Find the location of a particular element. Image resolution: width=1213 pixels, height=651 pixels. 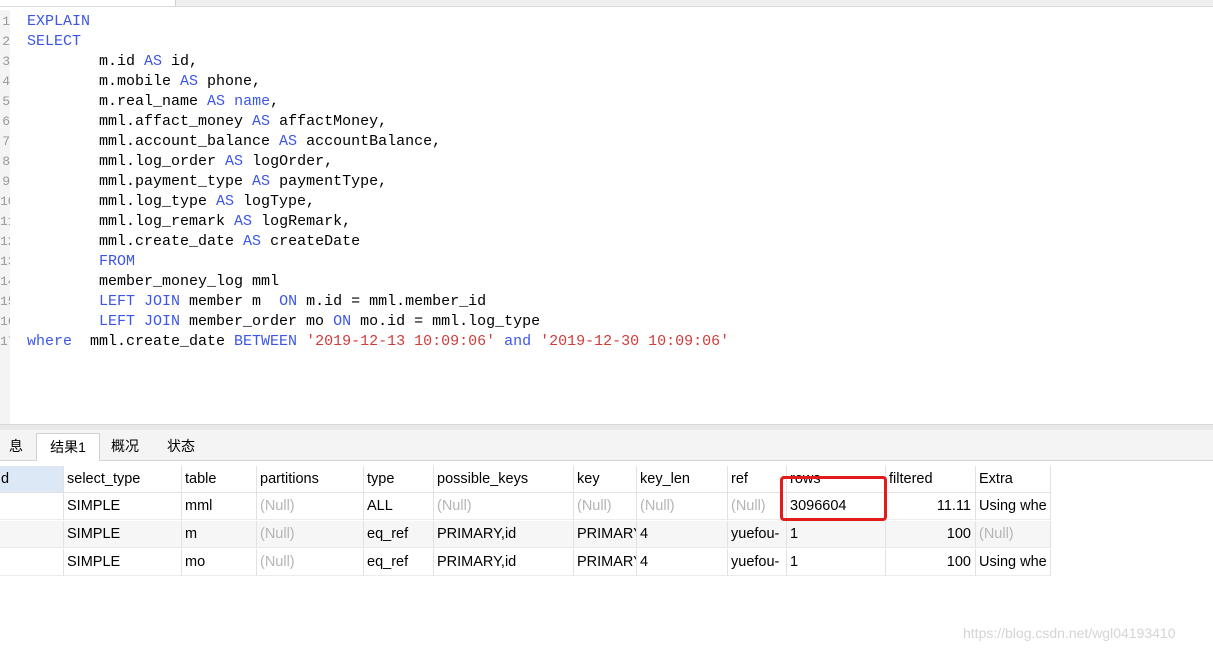

tab-info: 息 is located at coordinates (17, 446).